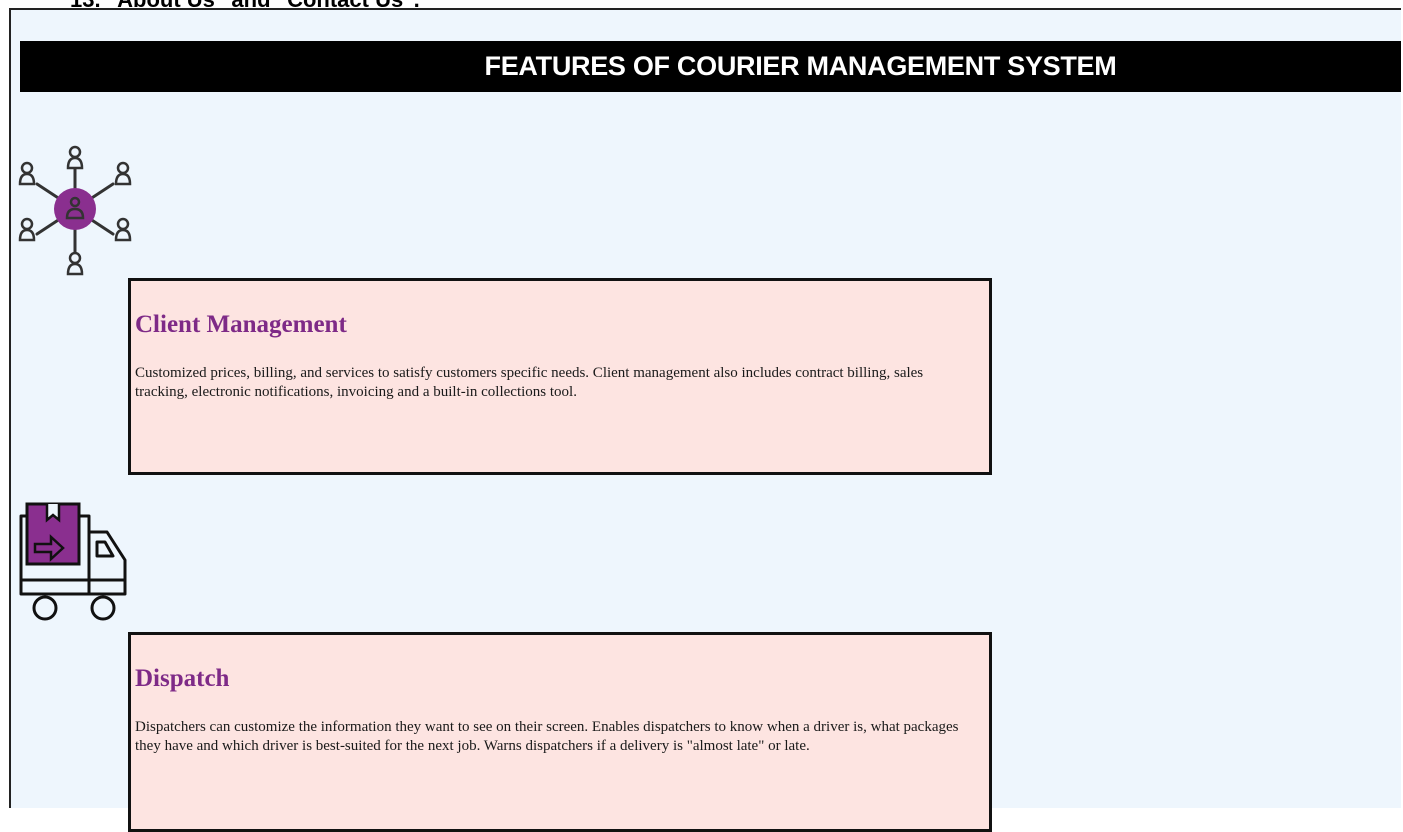 The width and height of the screenshot is (1403, 832). What do you see at coordinates (182, 678) in the screenshot?
I see `feature-title: Dispatch` at bounding box center [182, 678].